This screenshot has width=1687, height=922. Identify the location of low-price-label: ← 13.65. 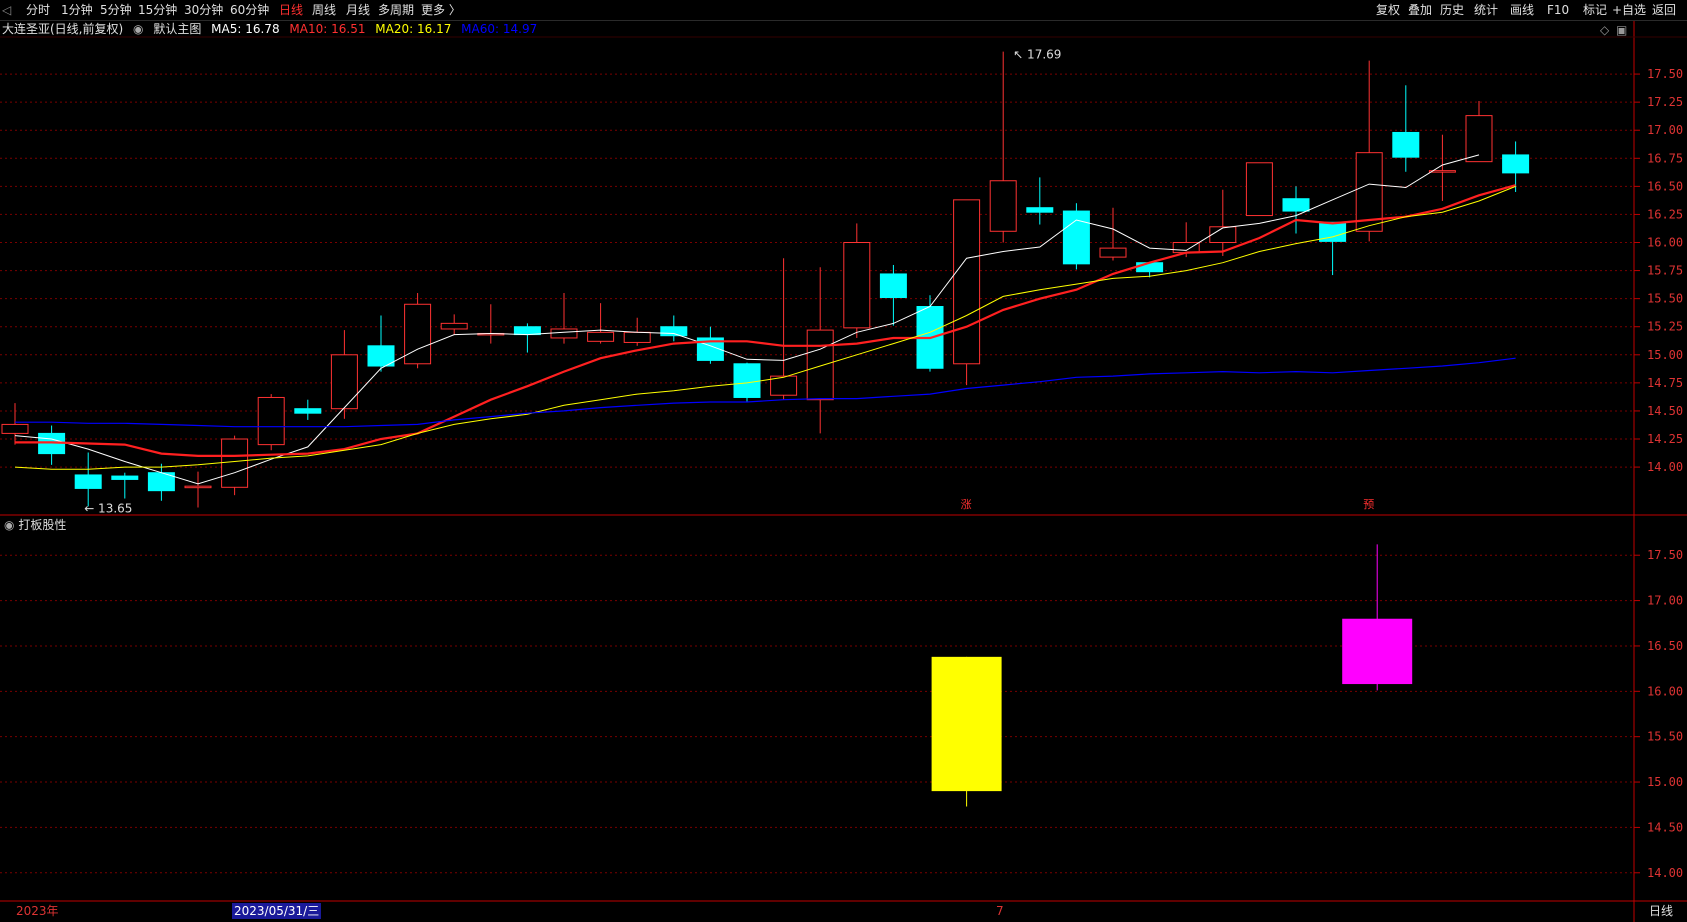
(108, 508).